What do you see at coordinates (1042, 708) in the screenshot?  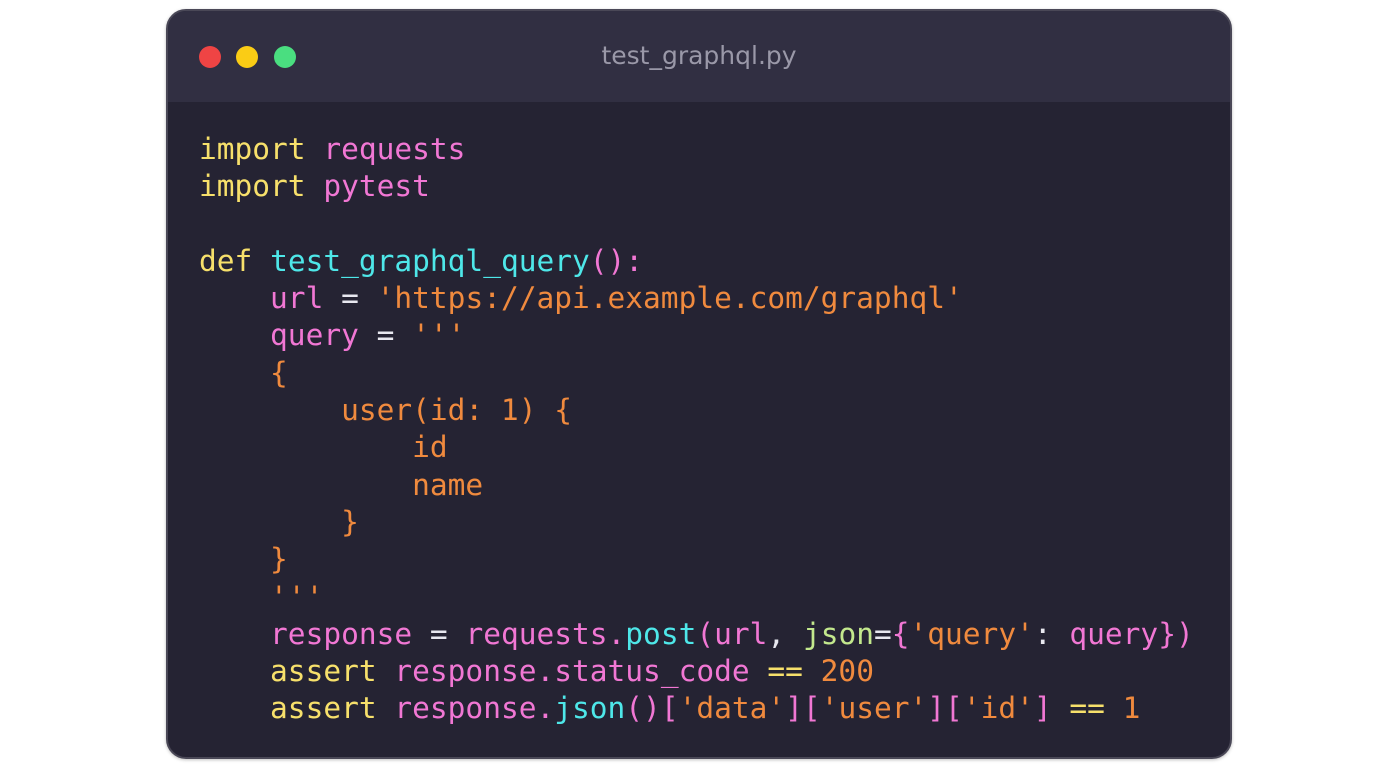 I see `code-token: ]` at bounding box center [1042, 708].